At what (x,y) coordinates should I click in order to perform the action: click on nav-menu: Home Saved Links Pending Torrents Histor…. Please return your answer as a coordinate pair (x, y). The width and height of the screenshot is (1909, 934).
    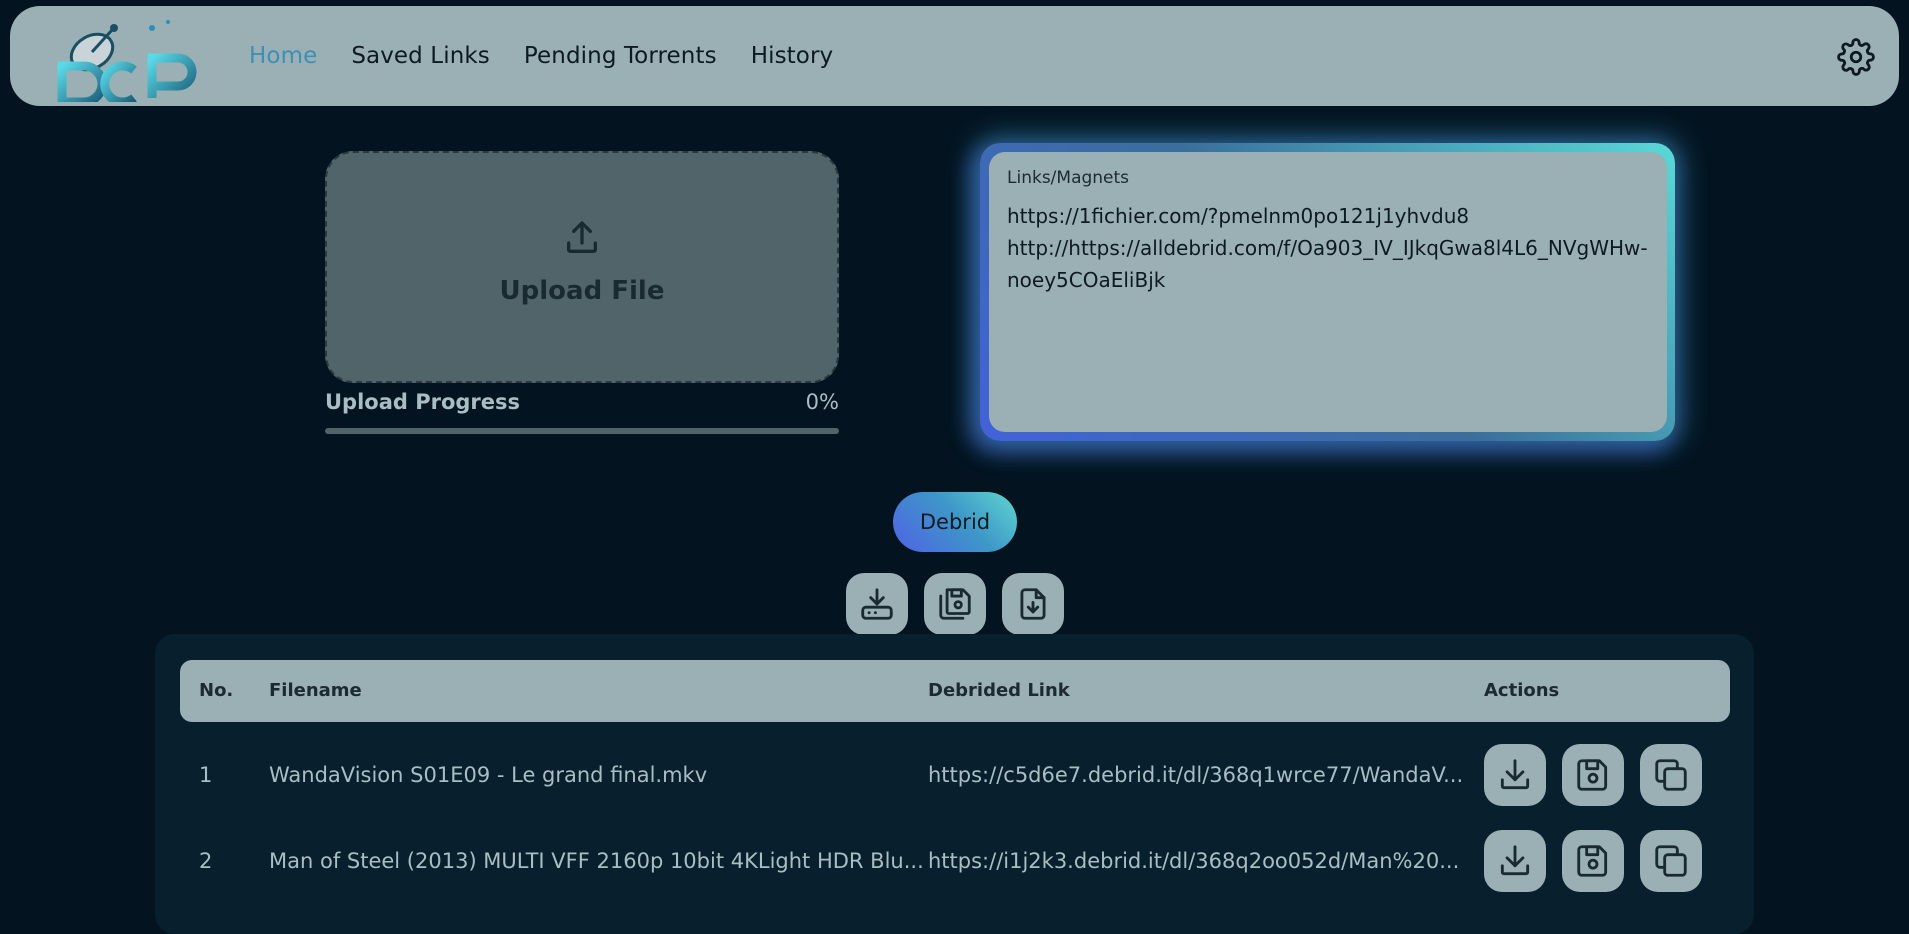
    Looking at the image, I should click on (541, 56).